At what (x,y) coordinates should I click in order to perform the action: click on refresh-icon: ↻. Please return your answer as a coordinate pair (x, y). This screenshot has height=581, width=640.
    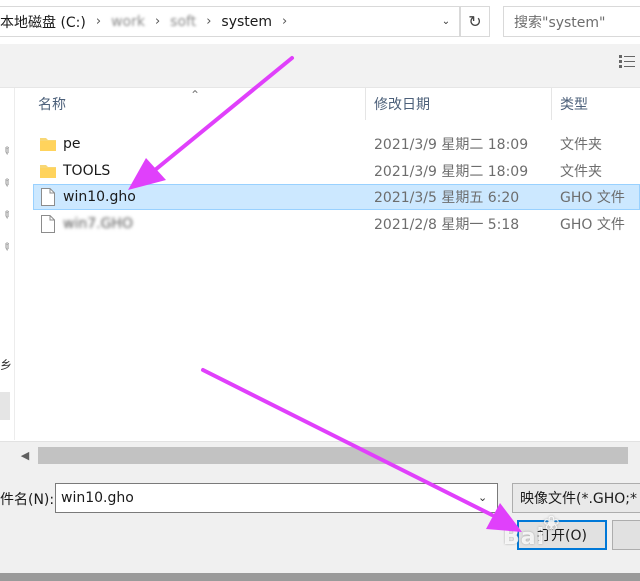
    Looking at the image, I should click on (475, 21).